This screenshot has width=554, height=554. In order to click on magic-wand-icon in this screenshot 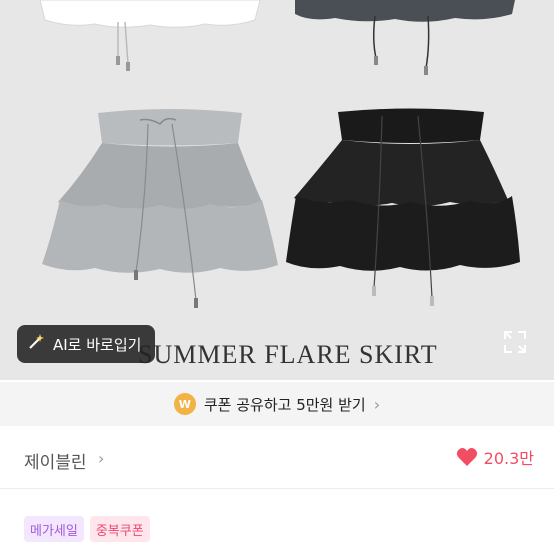, I will do `click(36, 344)`.